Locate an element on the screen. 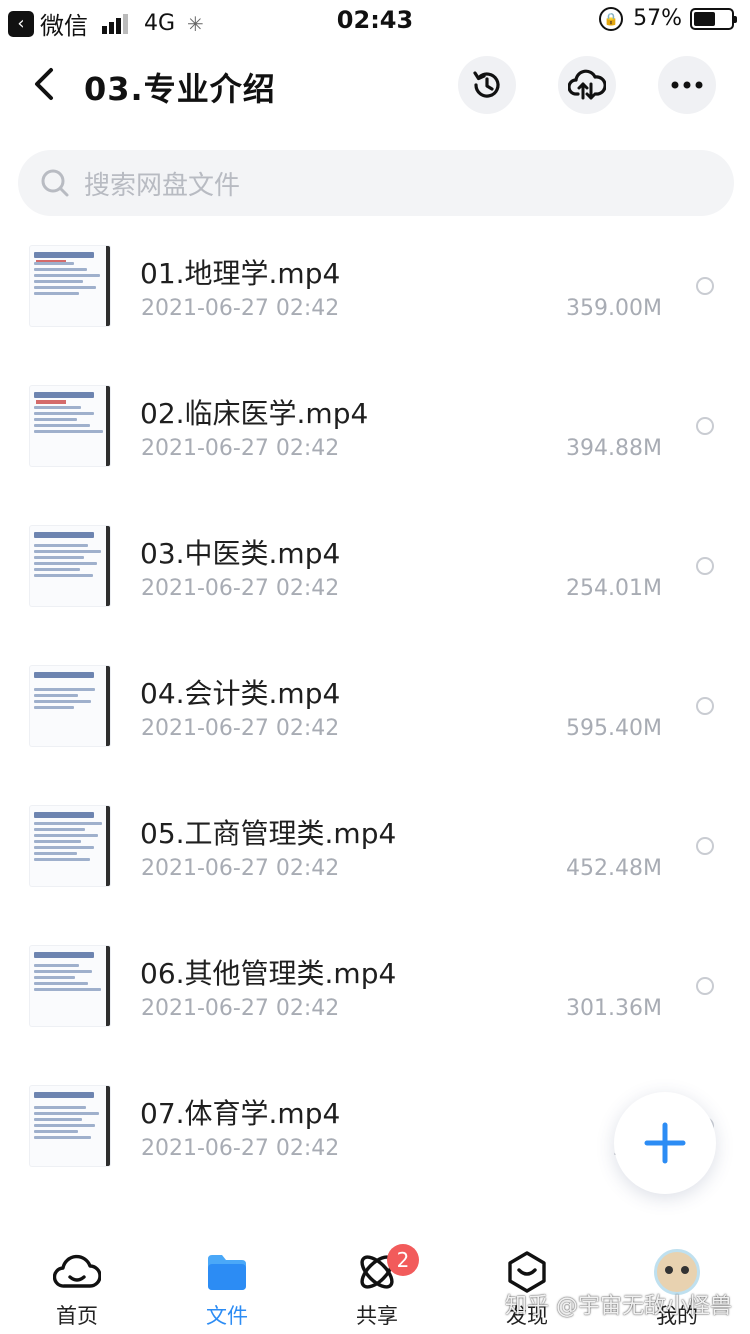  file-size: 595.40M is located at coordinates (614, 728).